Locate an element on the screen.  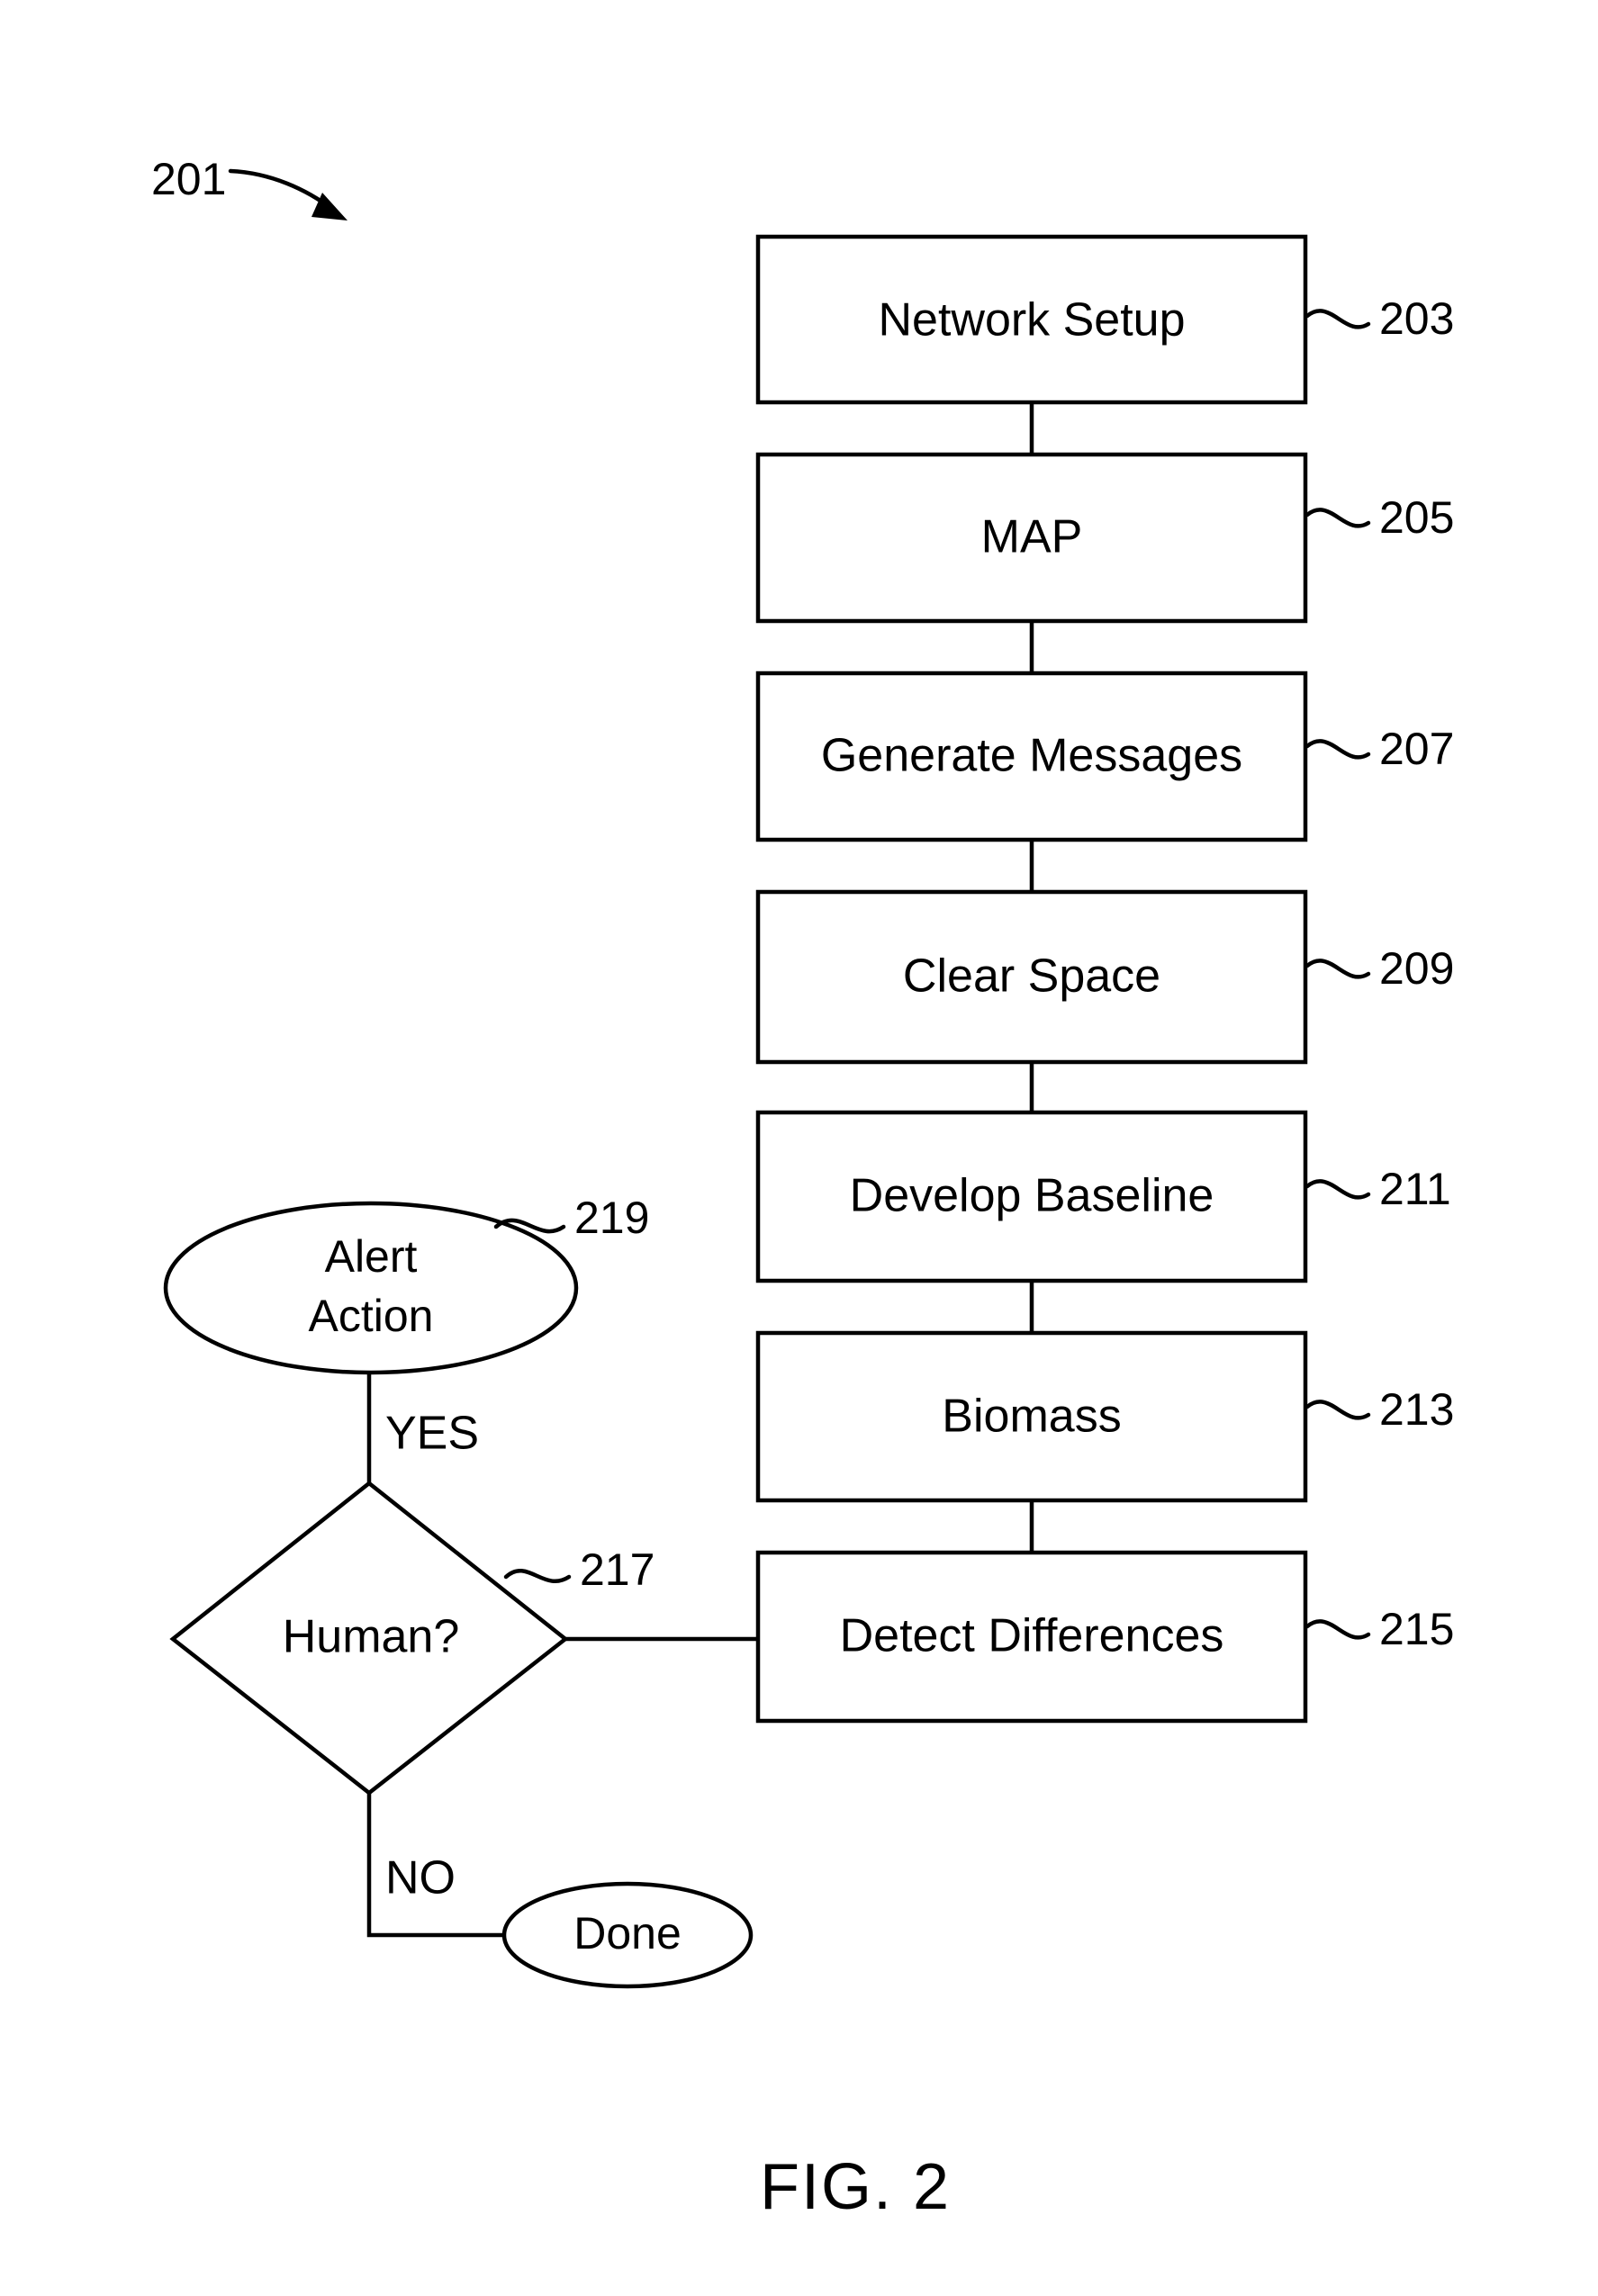
ref-215-leader is located at coordinates (1338, 1629).